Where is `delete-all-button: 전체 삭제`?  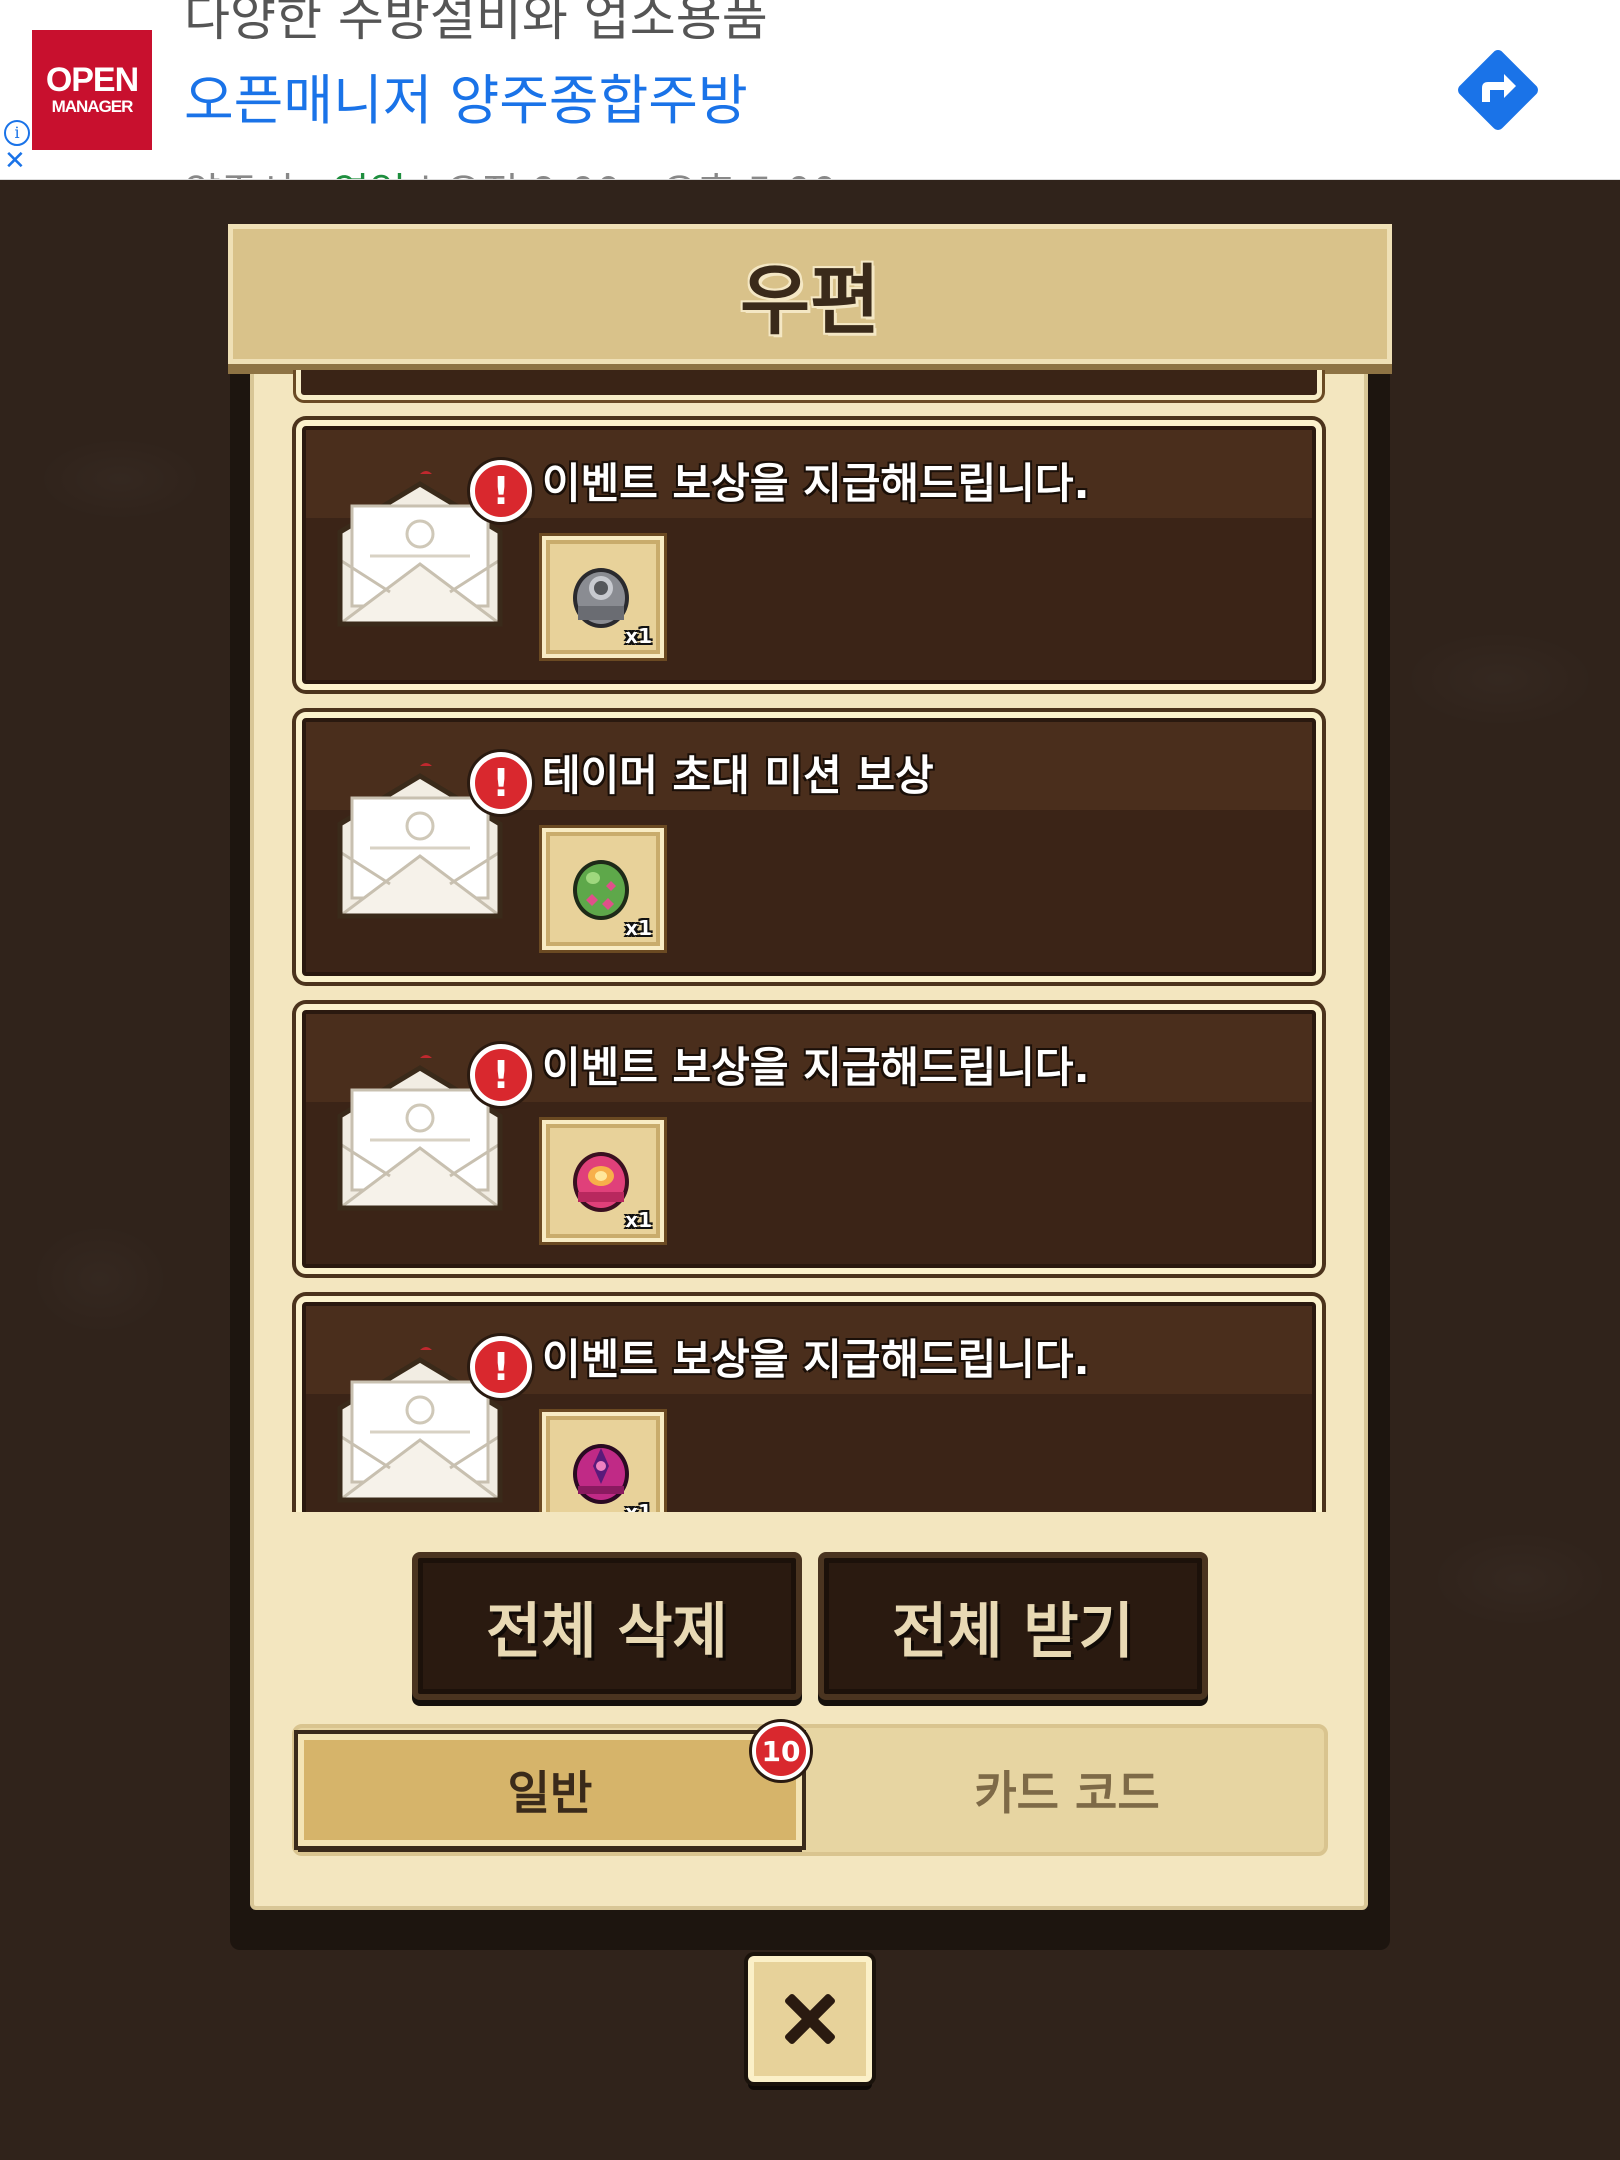
delete-all-button: 전체 삭제 is located at coordinates (607, 1626).